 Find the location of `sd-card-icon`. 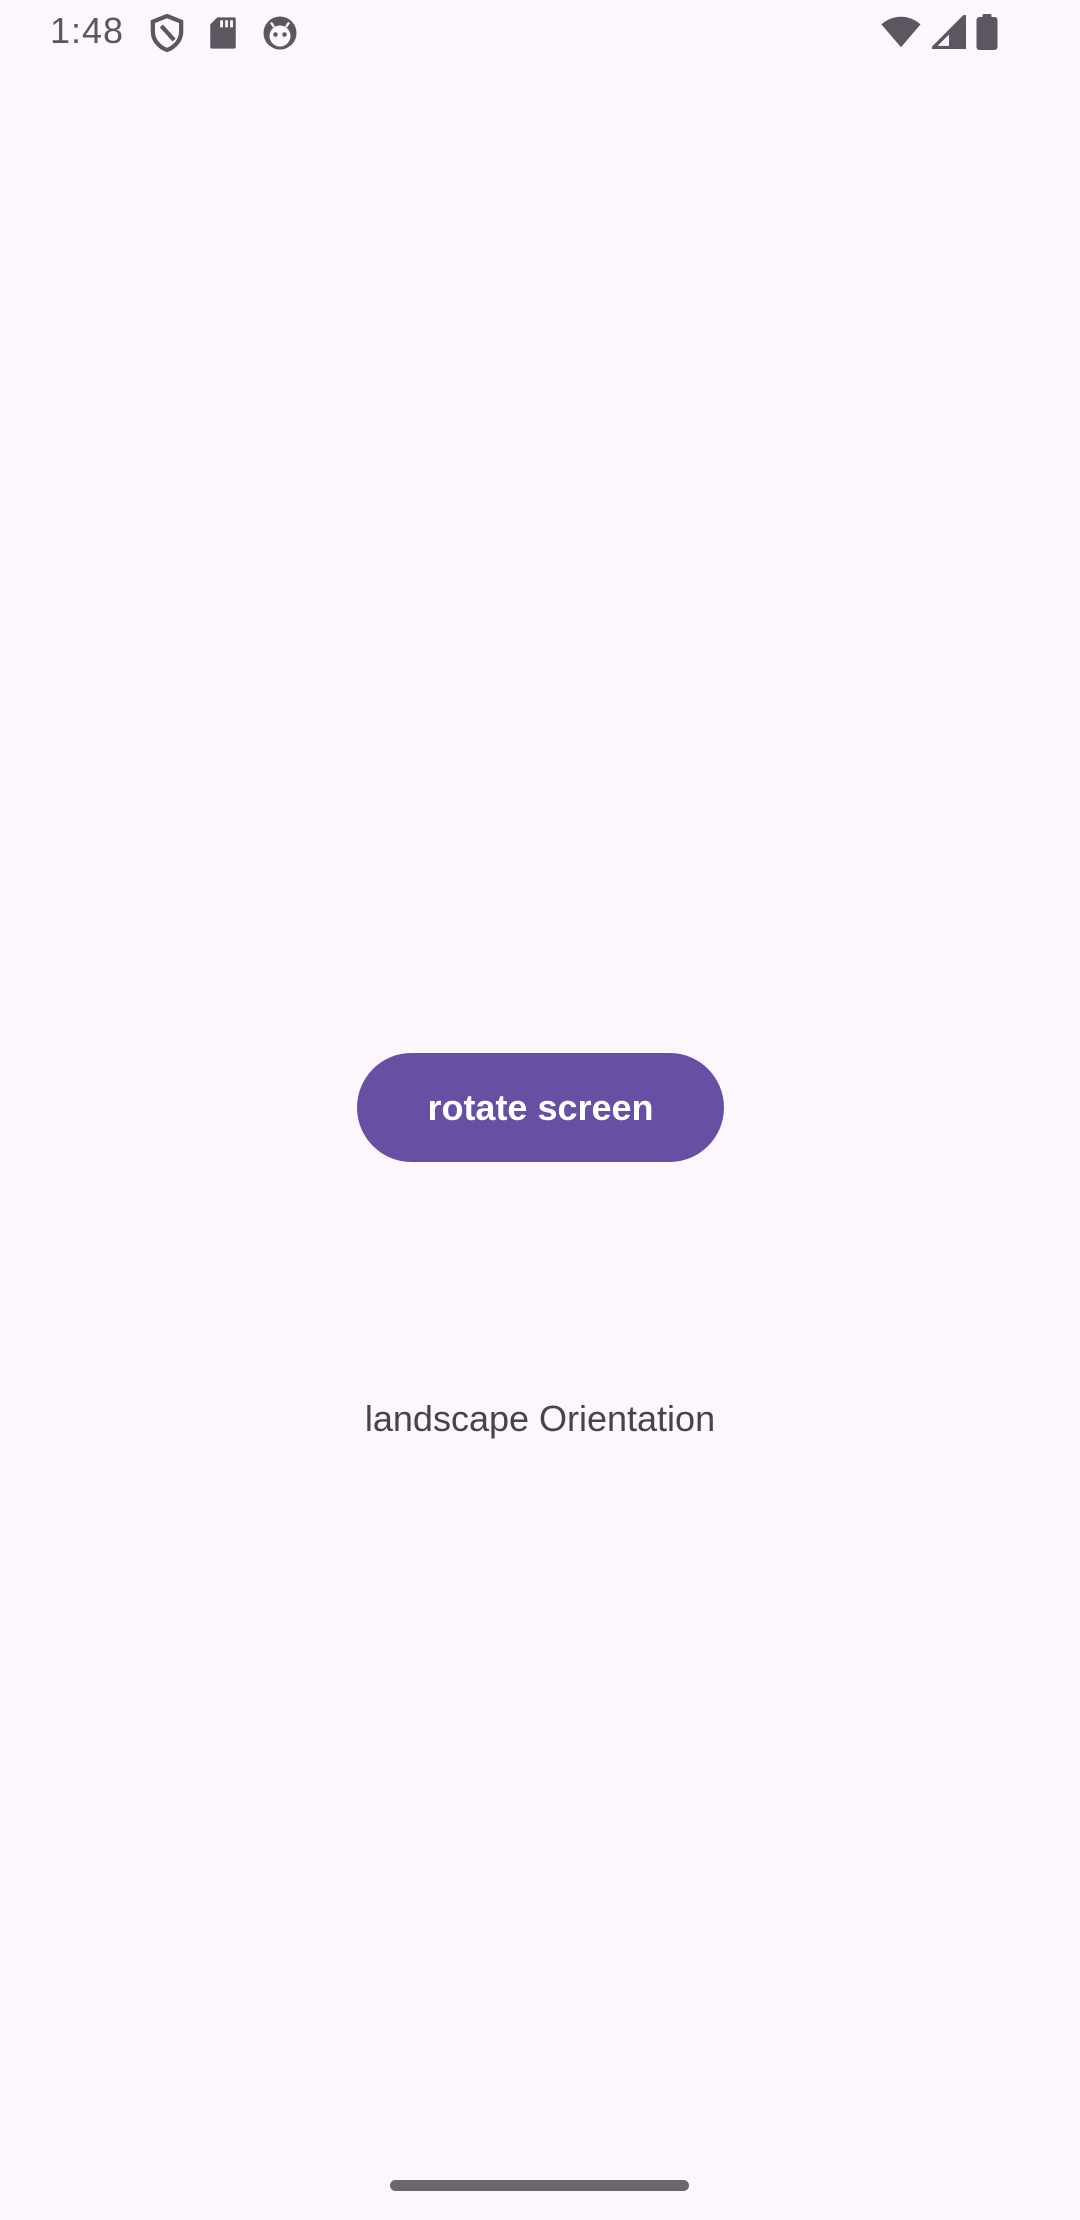

sd-card-icon is located at coordinates (223, 33).